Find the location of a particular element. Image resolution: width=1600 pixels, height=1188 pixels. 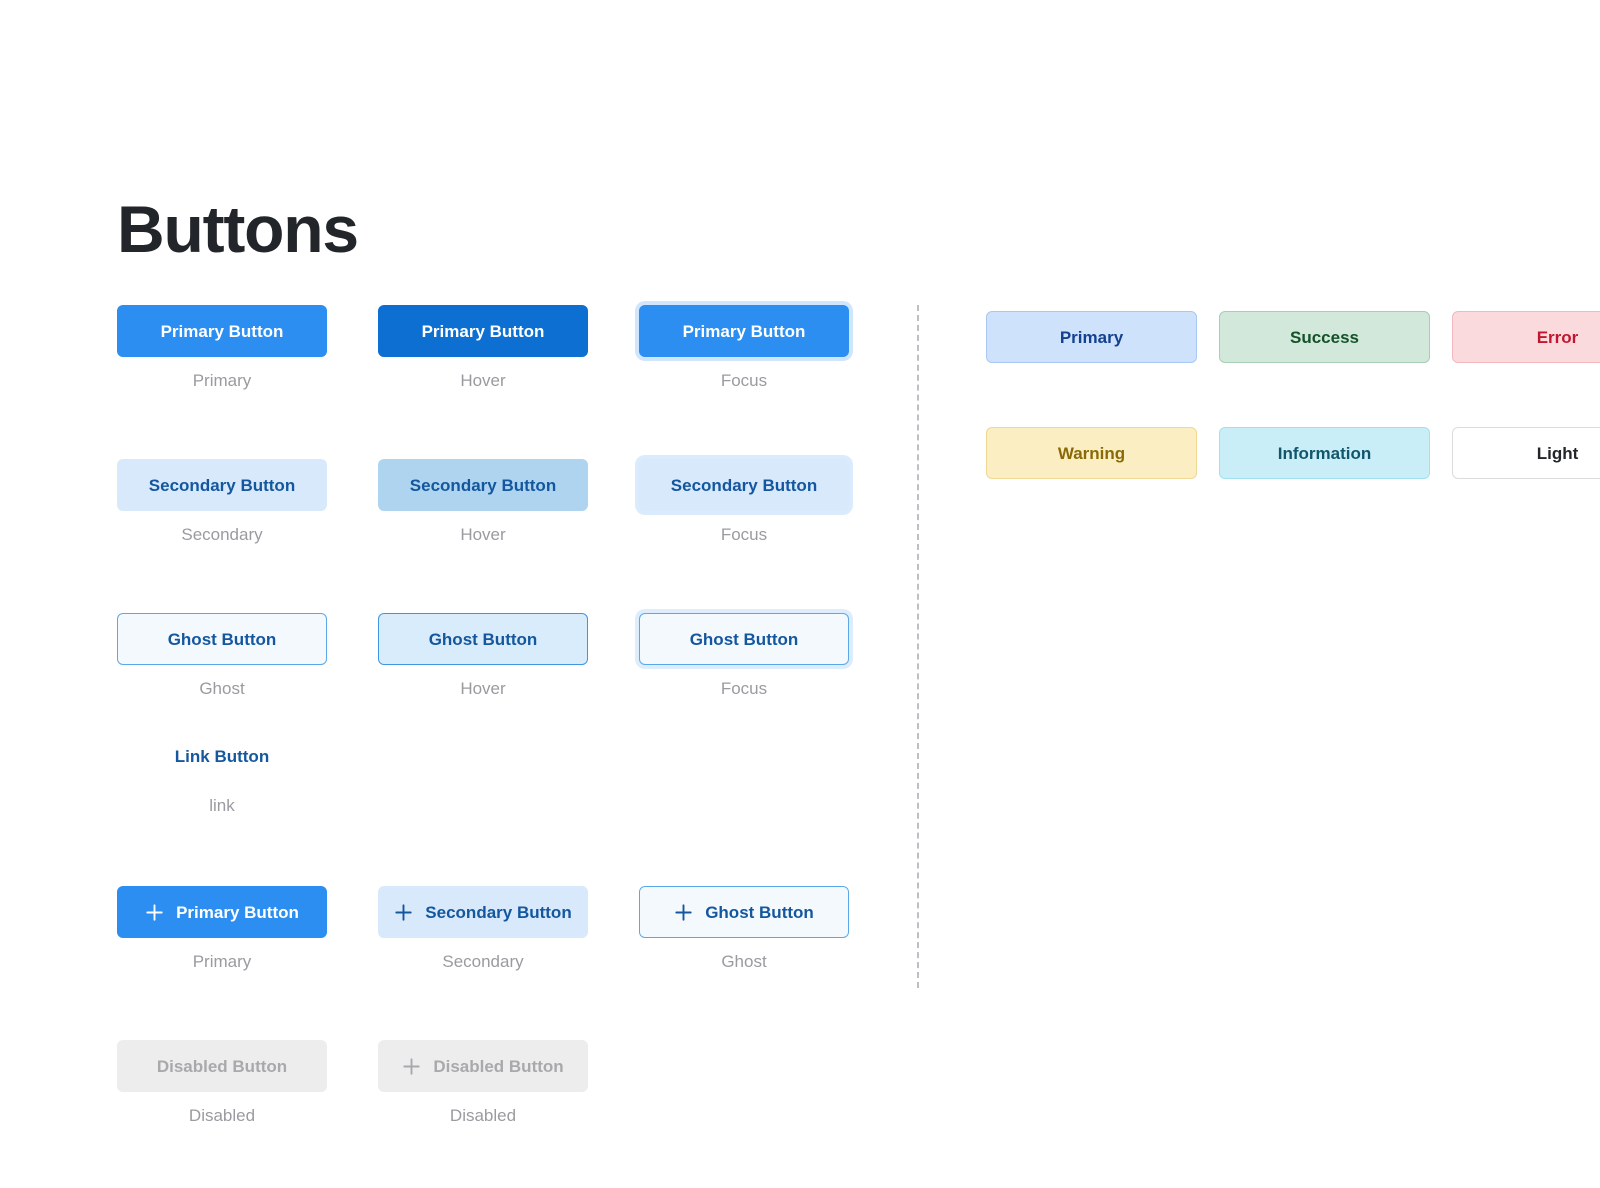

secondary-button-focus: Secondary Button is located at coordinates (744, 485).